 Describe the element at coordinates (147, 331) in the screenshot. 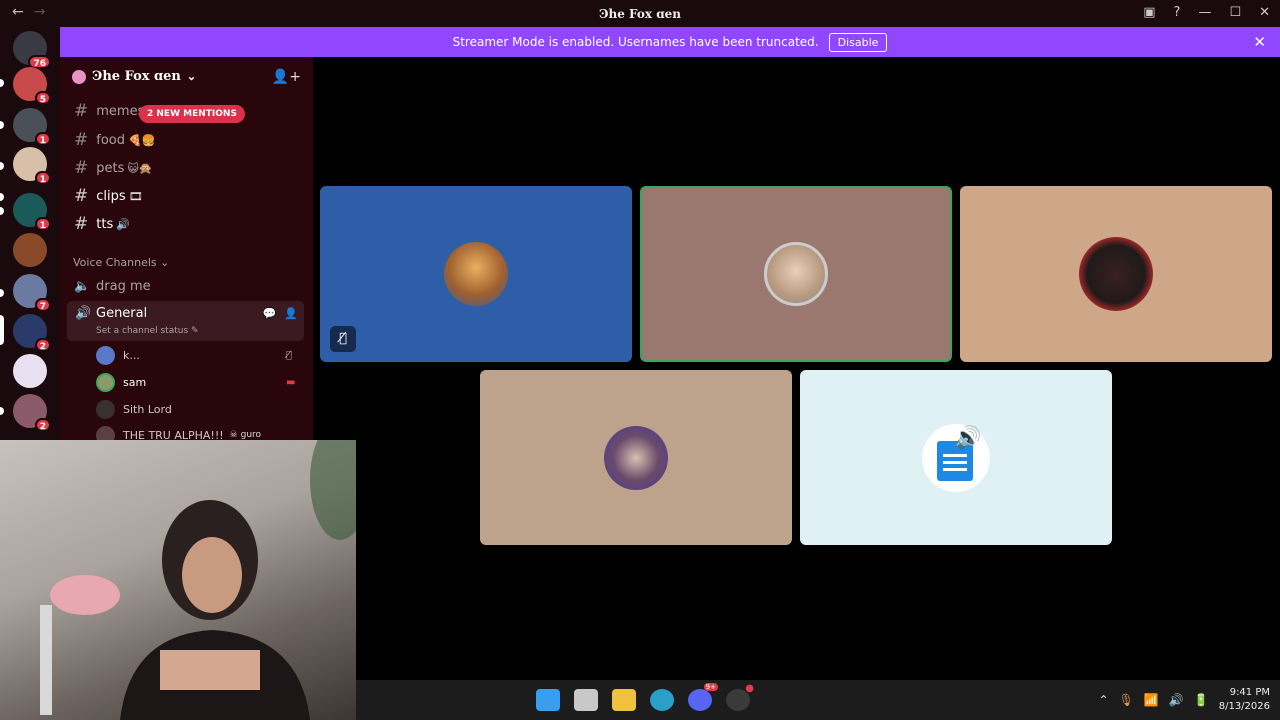

I see `channel-status: Set a channel status ✎` at that location.